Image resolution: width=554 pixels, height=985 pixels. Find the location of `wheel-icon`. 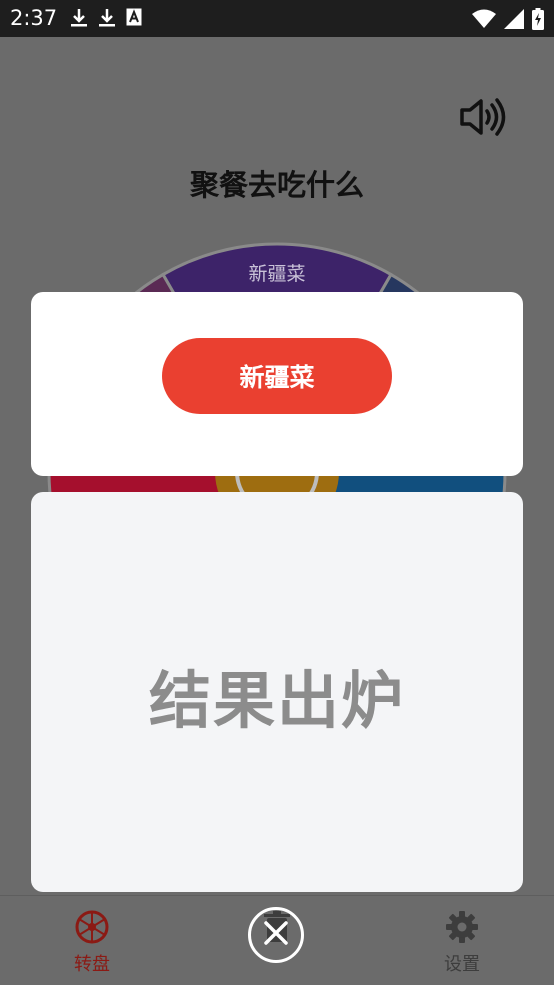

wheel-icon is located at coordinates (92, 929).